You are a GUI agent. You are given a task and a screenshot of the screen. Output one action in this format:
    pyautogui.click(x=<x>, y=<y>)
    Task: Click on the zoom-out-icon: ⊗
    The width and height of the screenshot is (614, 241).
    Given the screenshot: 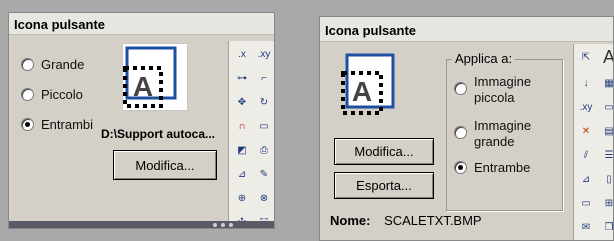 What is the action you would take?
    pyautogui.click(x=264, y=198)
    